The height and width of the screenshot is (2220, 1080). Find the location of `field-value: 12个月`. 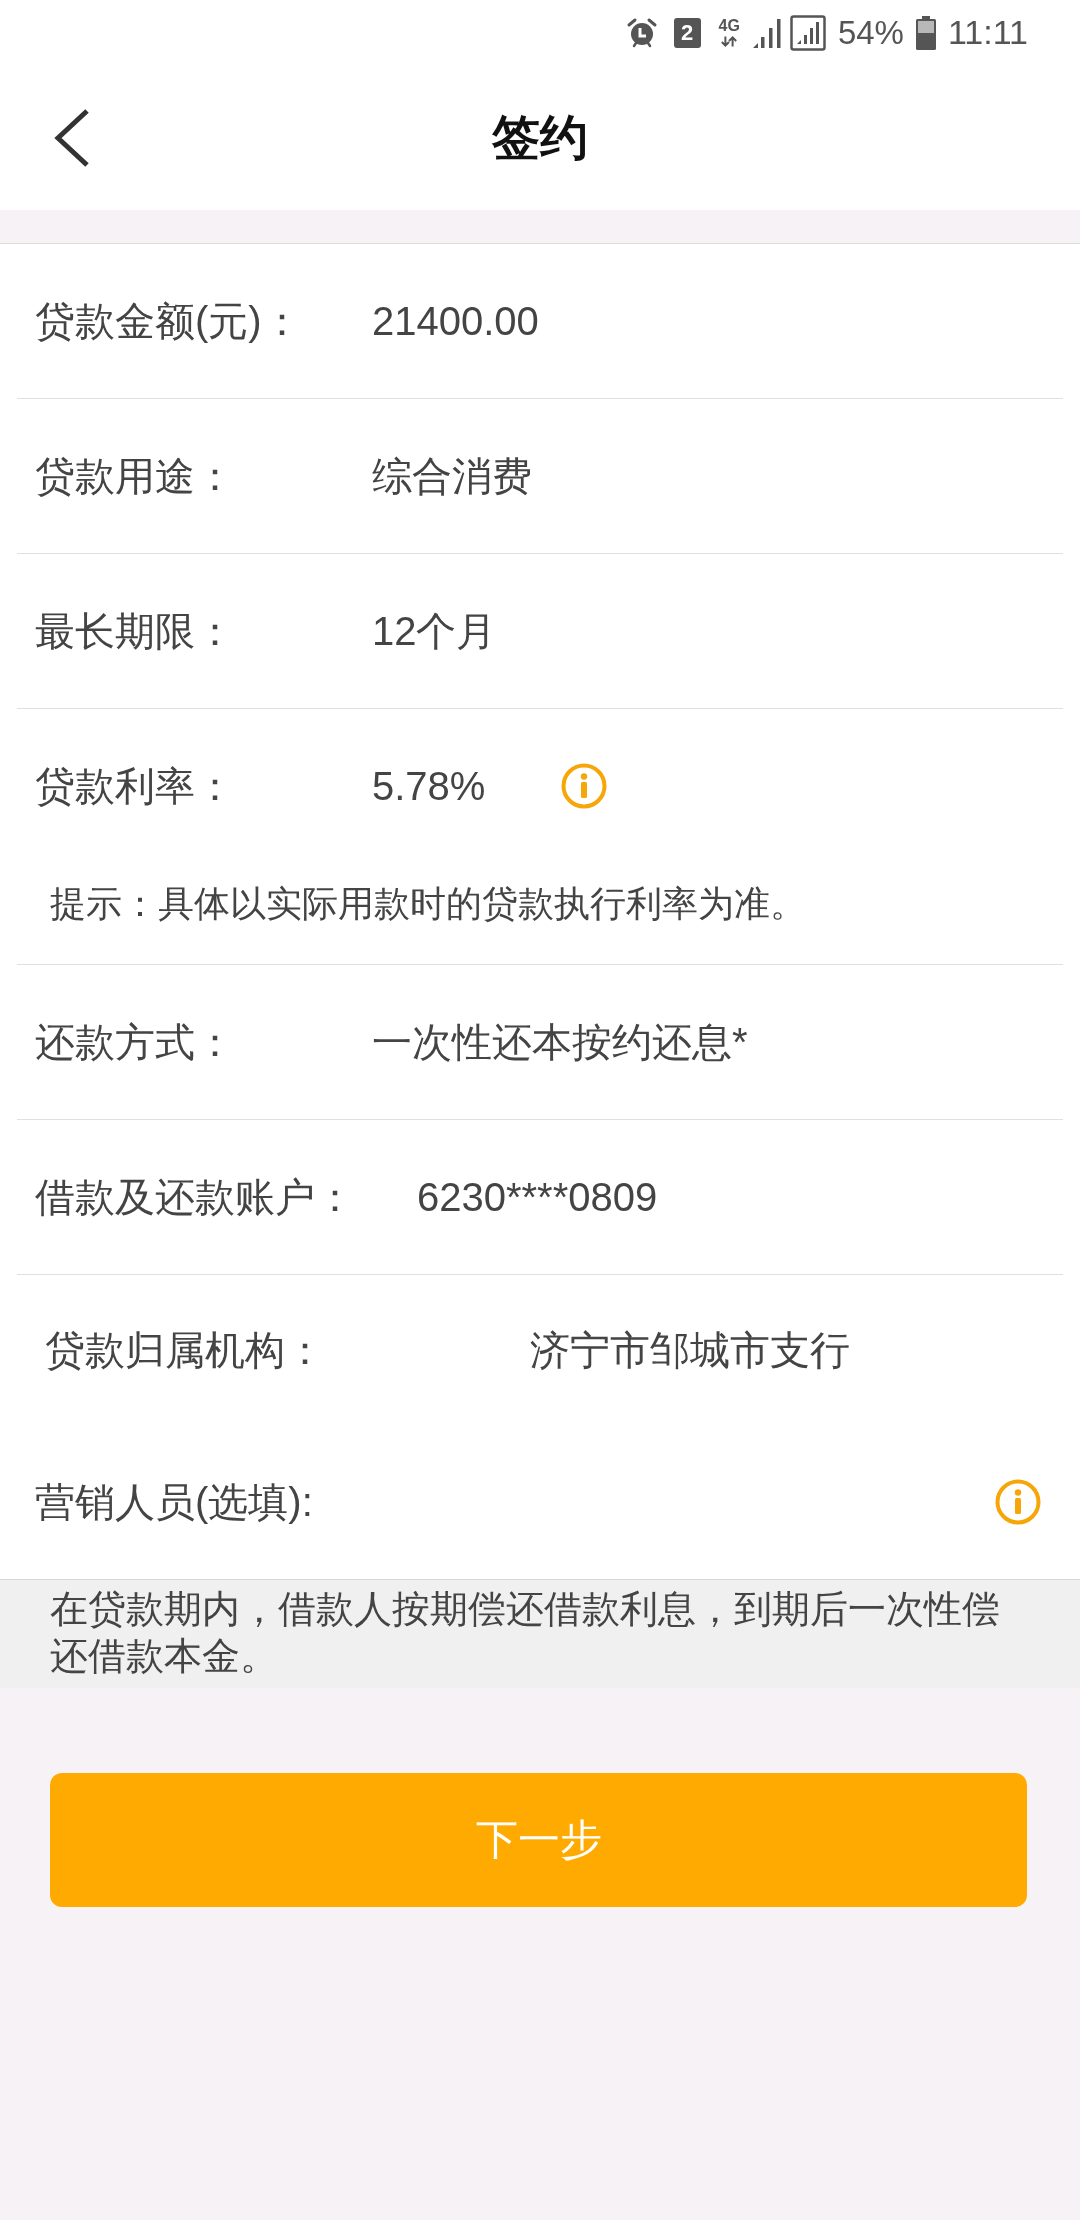

field-value: 12个月 is located at coordinates (434, 631).